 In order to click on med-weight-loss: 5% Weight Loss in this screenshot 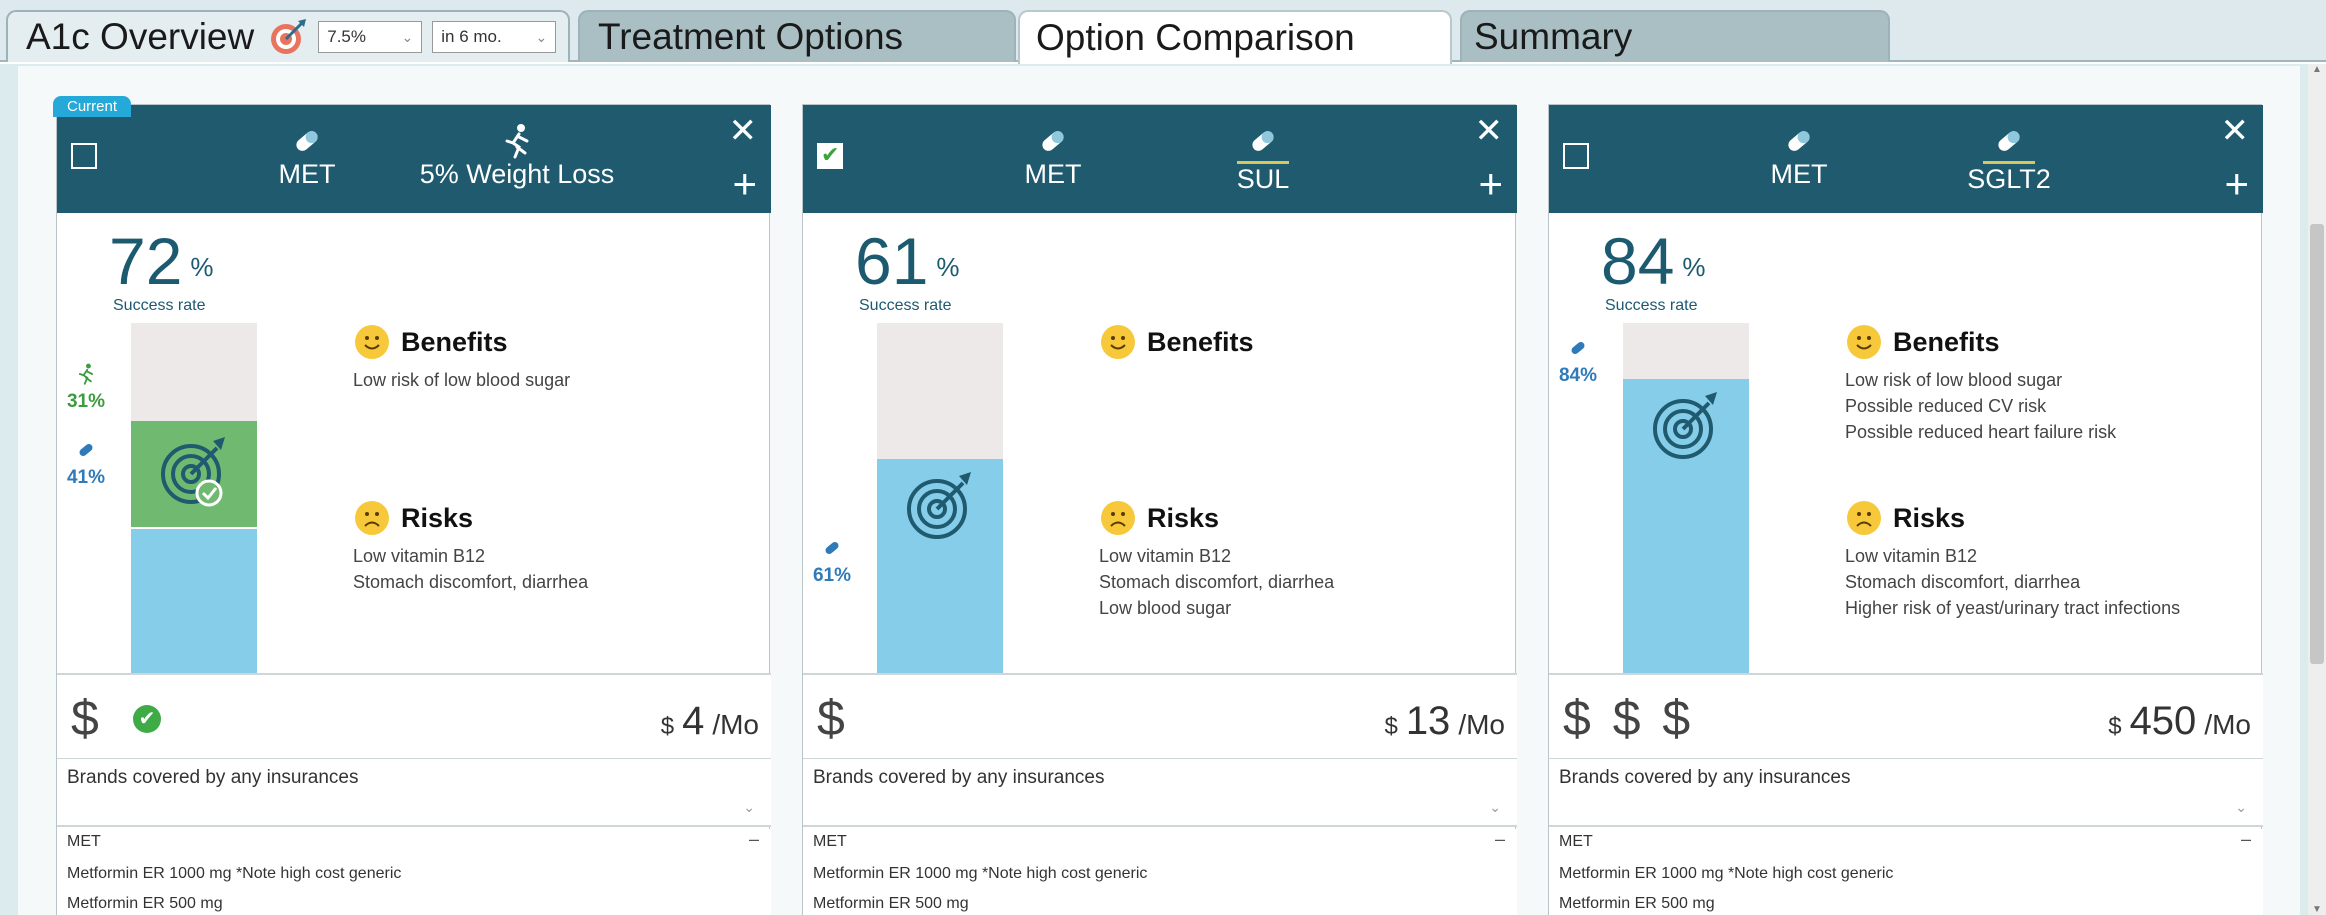, I will do `click(517, 156)`.